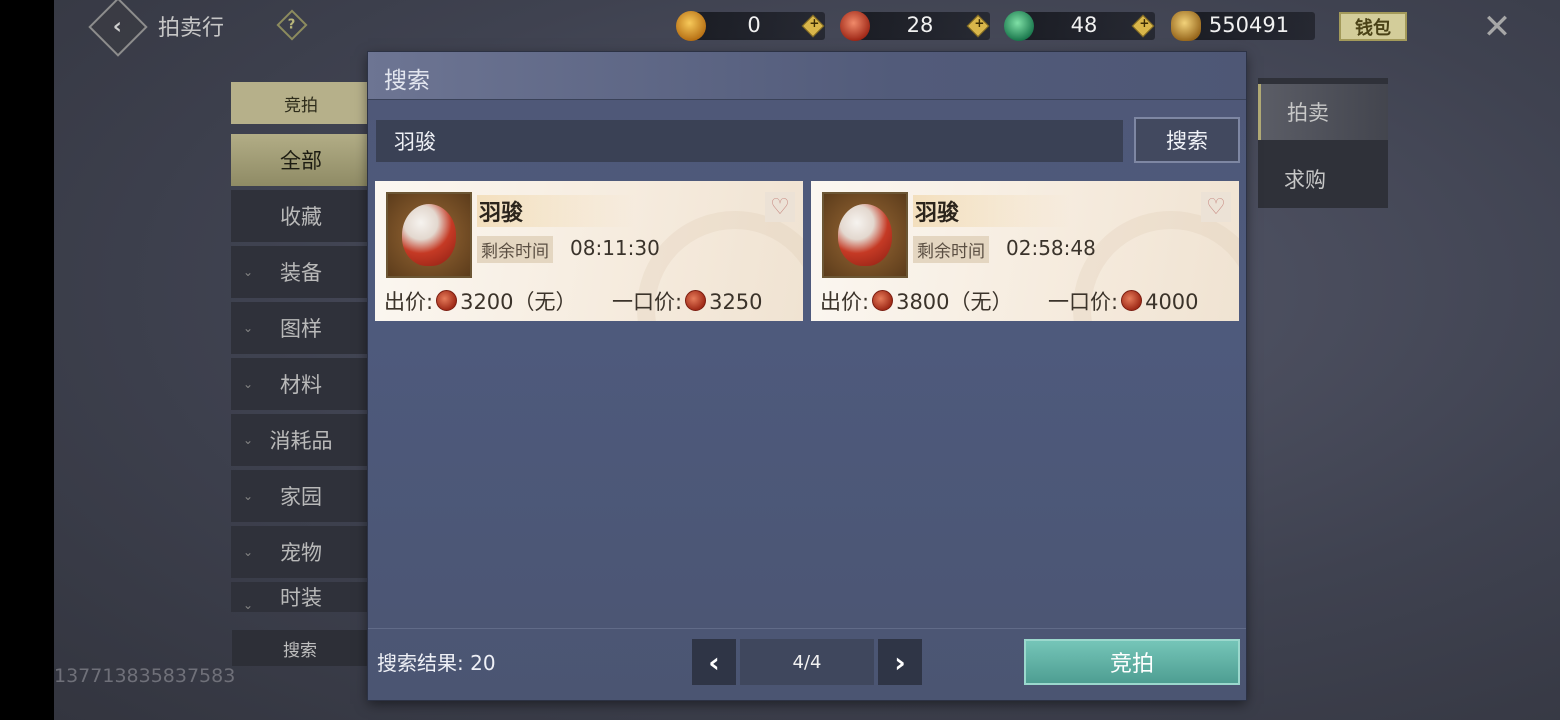 The height and width of the screenshot is (720, 1560). What do you see at coordinates (301, 103) in the screenshot?
I see `tab-bidding: 竞拍` at bounding box center [301, 103].